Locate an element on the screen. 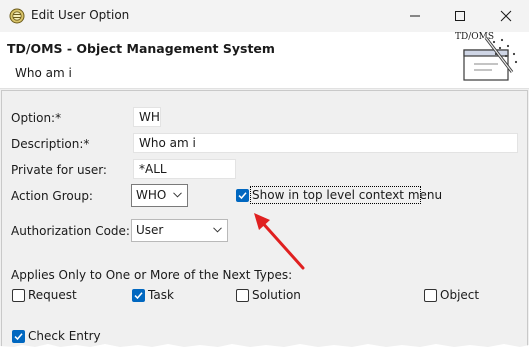  type-task-checkbox is located at coordinates (138, 295).